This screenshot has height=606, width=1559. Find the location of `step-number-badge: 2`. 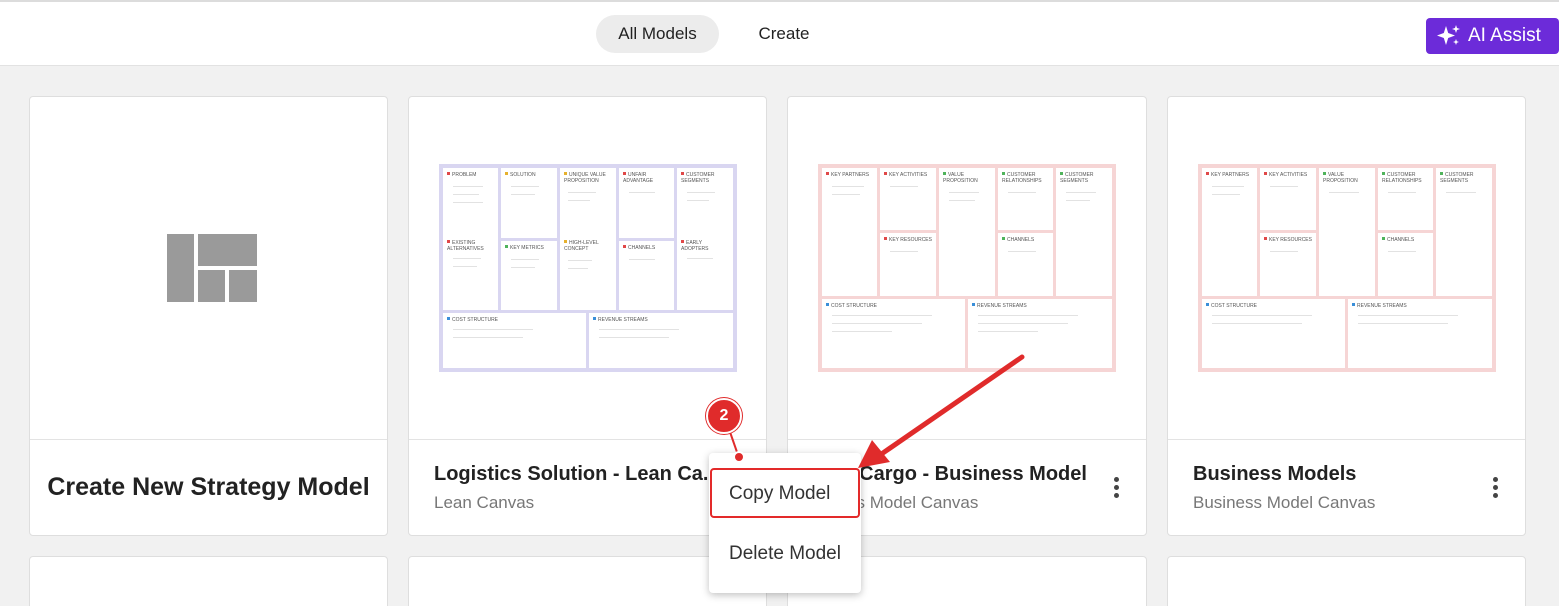

step-number-badge: 2 is located at coordinates (724, 416).